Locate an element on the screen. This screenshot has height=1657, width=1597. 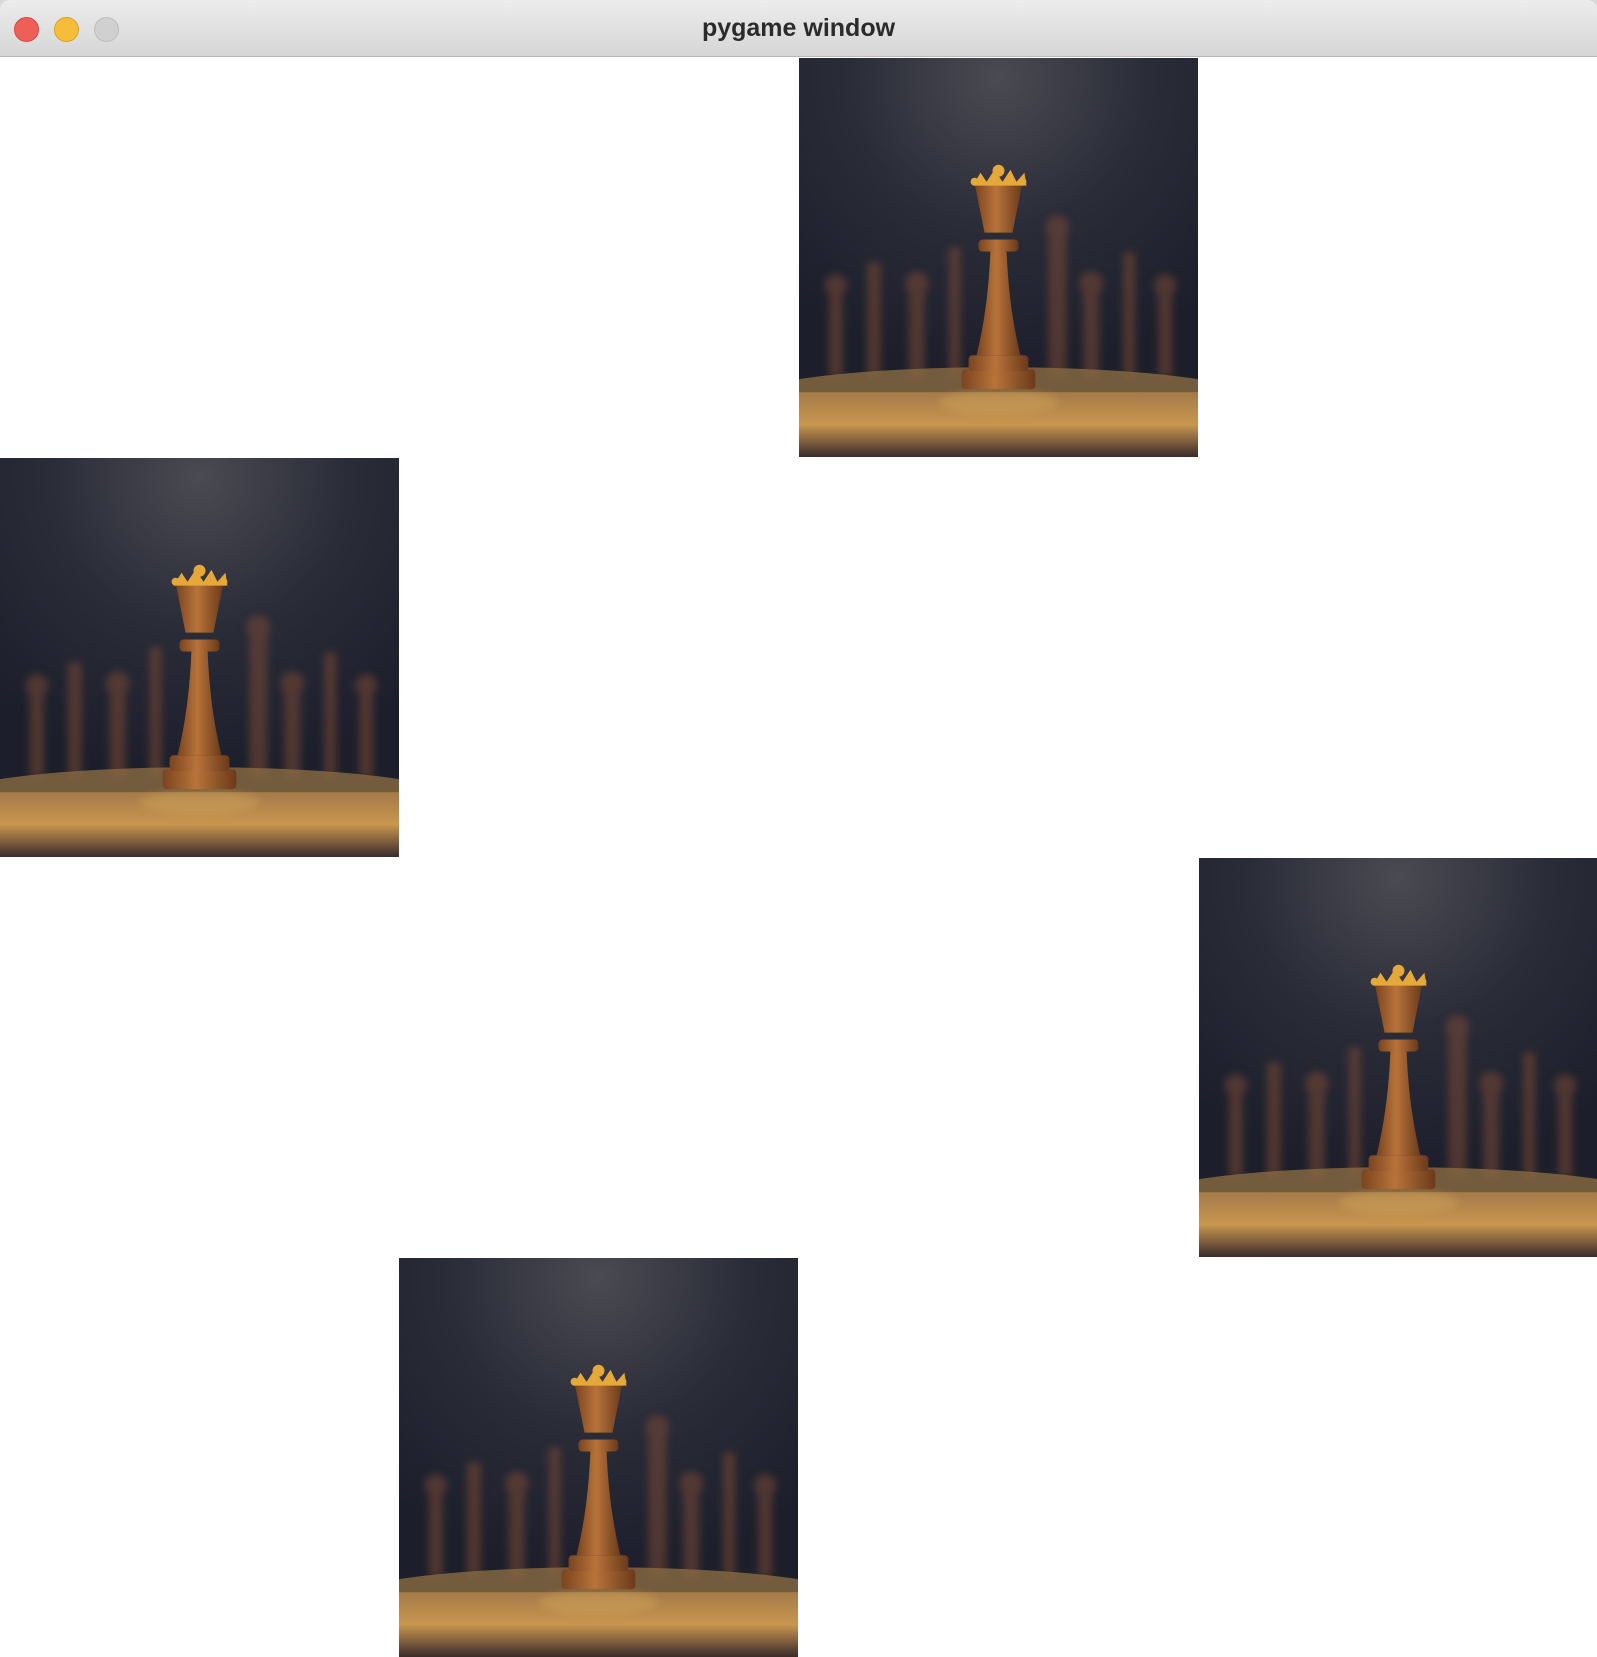
title-bar: pygame window is located at coordinates (798, 28).